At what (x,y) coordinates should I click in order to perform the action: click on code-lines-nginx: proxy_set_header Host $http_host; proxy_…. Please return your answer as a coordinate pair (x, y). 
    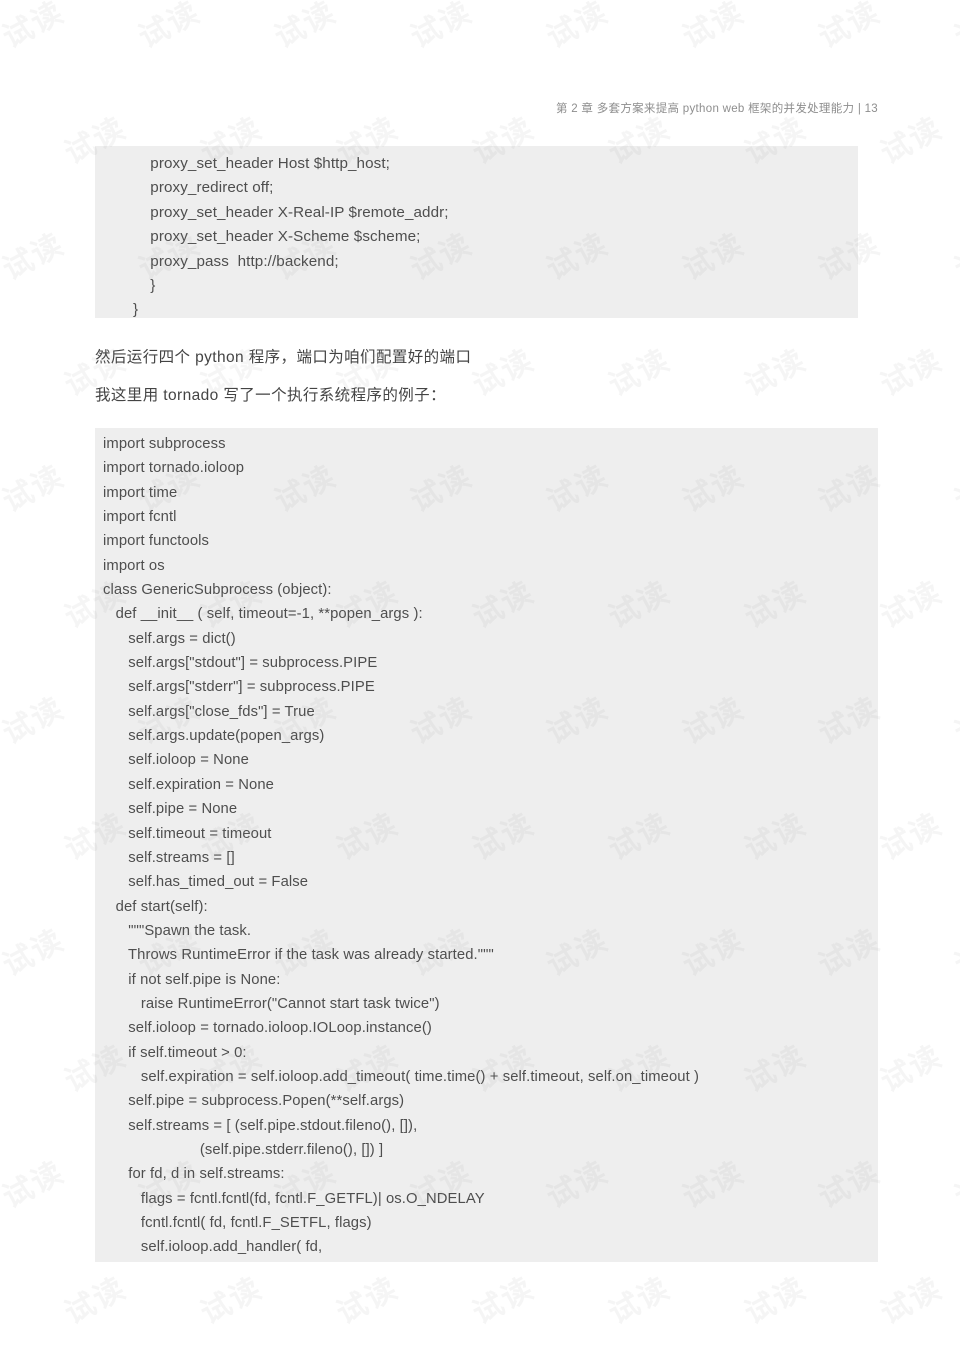
    Looking at the image, I should click on (476, 234).